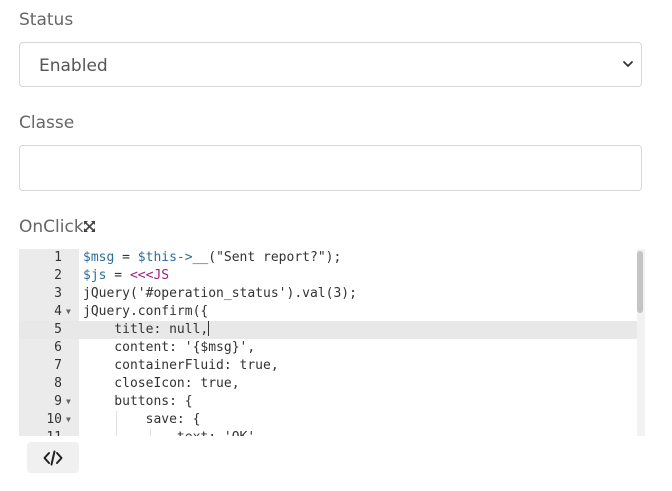 This screenshot has height=491, width=672. What do you see at coordinates (51, 227) in the screenshot?
I see `onclick-label: OnClick` at bounding box center [51, 227].